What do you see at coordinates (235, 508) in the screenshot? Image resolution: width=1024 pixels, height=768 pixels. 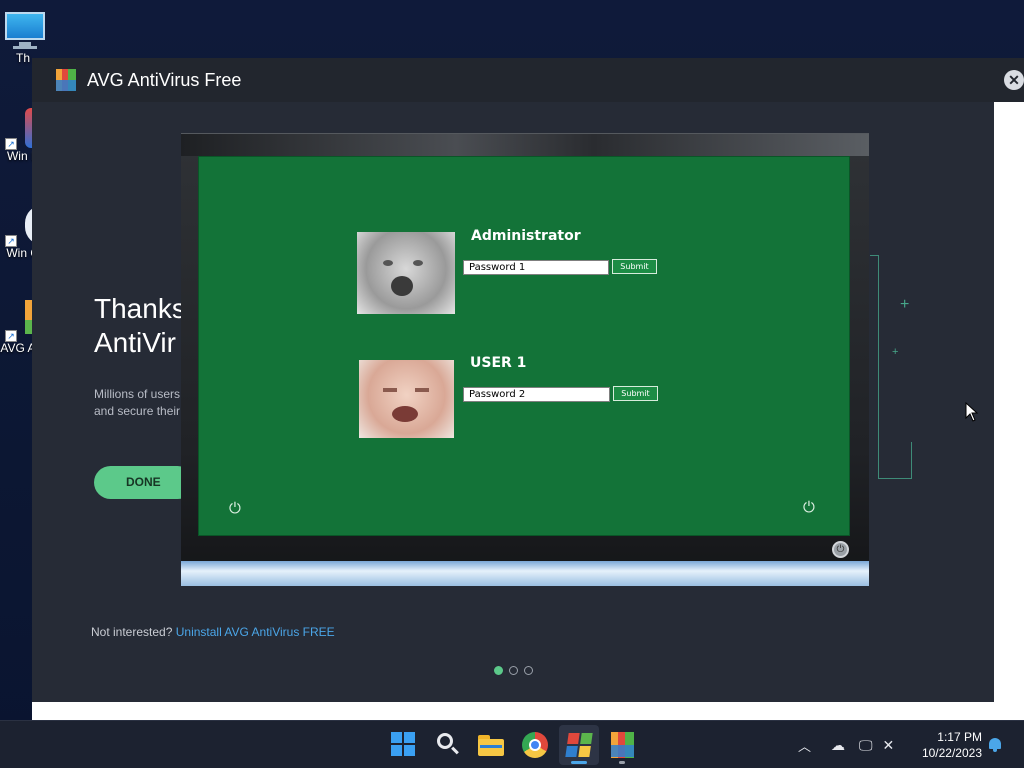 I see `ease-of-access-icon: ⏻` at bounding box center [235, 508].